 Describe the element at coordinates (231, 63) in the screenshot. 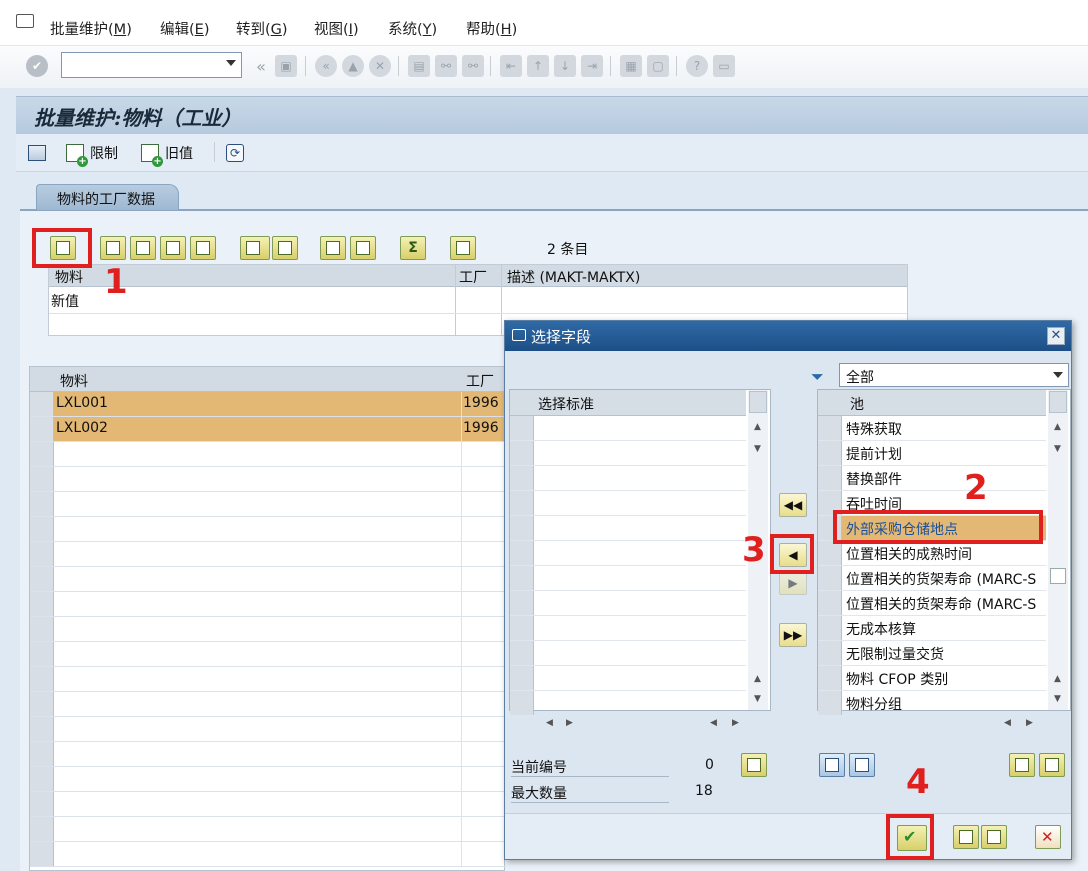

I see `chevron-down-icon` at that location.